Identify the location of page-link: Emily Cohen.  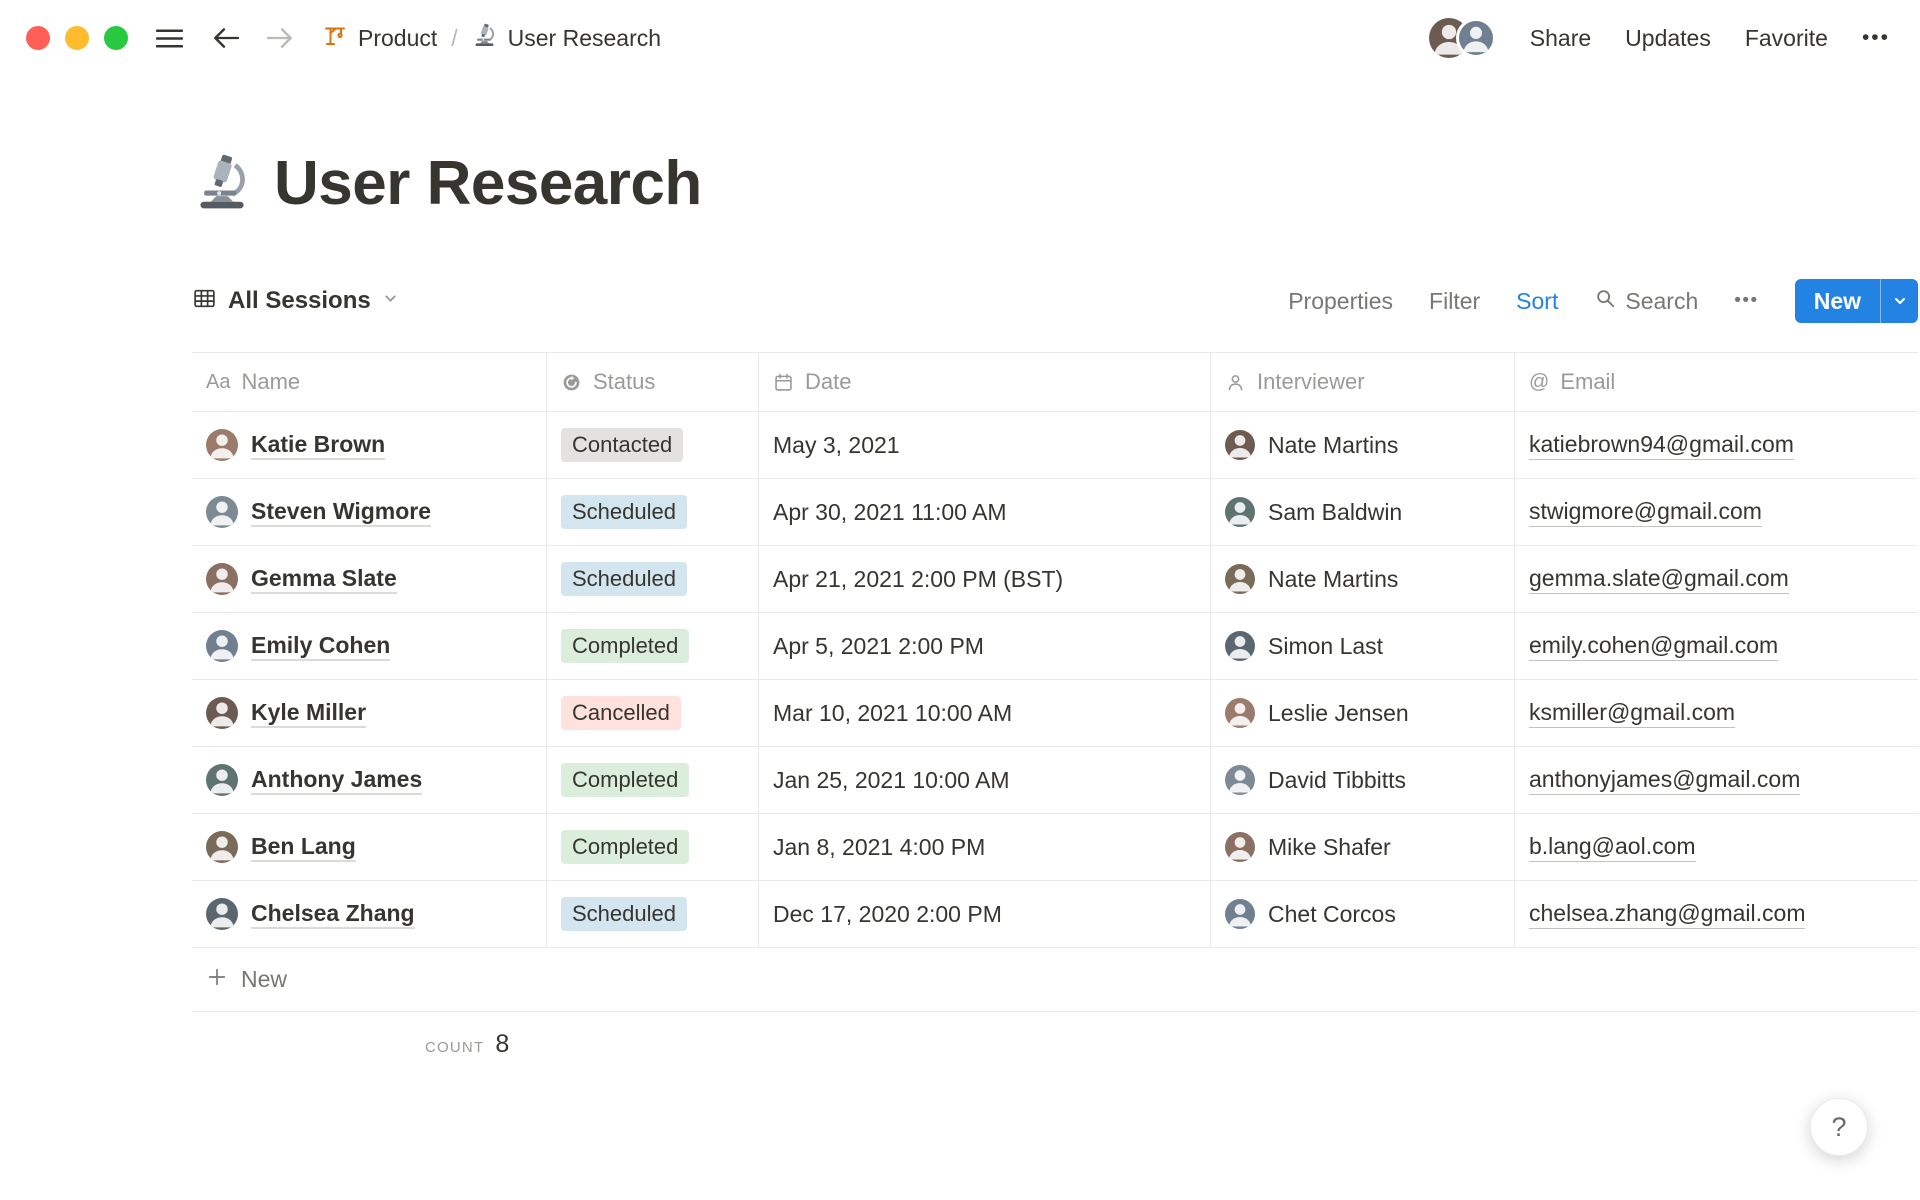
(321, 646).